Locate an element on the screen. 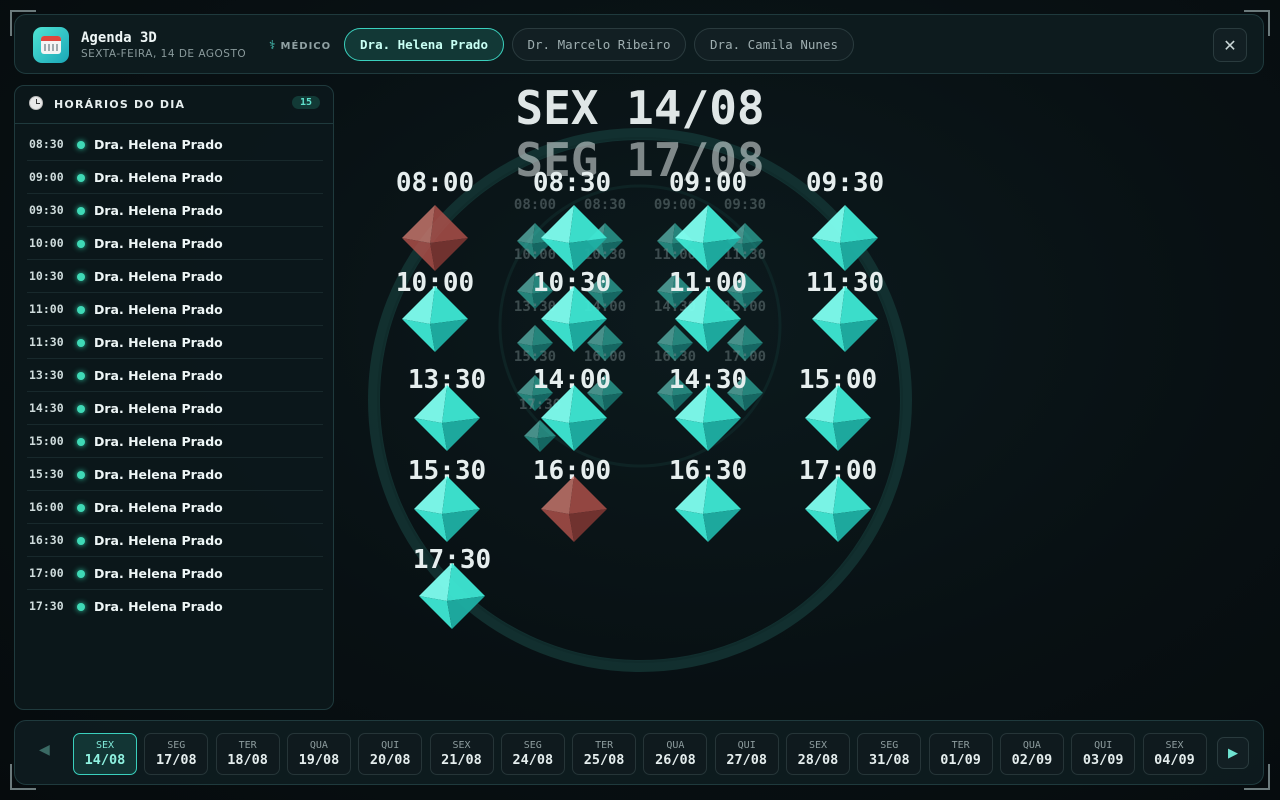  panel-header: HORÁRIOS DO DIA 15 is located at coordinates (174, 105).